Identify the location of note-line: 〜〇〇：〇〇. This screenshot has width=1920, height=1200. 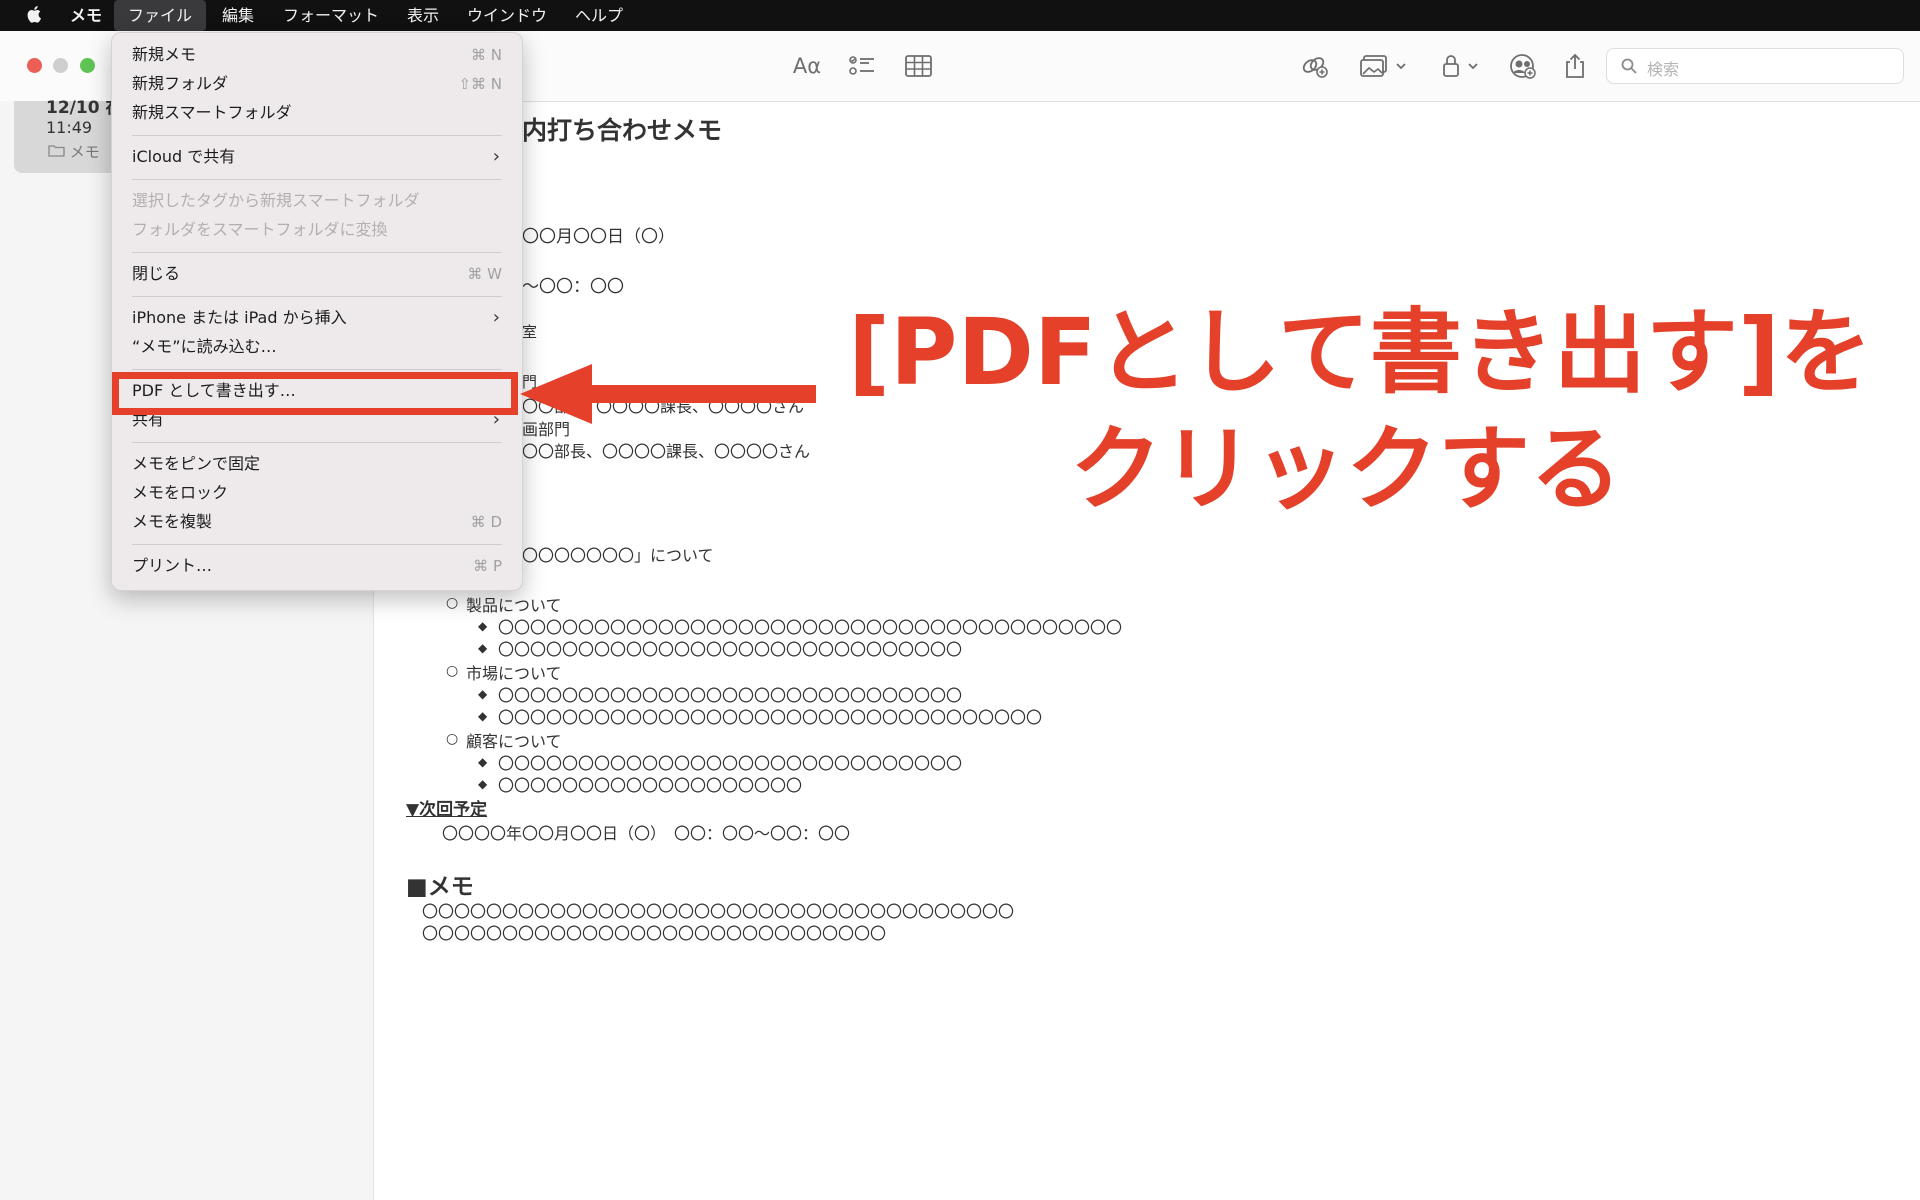
(573, 287).